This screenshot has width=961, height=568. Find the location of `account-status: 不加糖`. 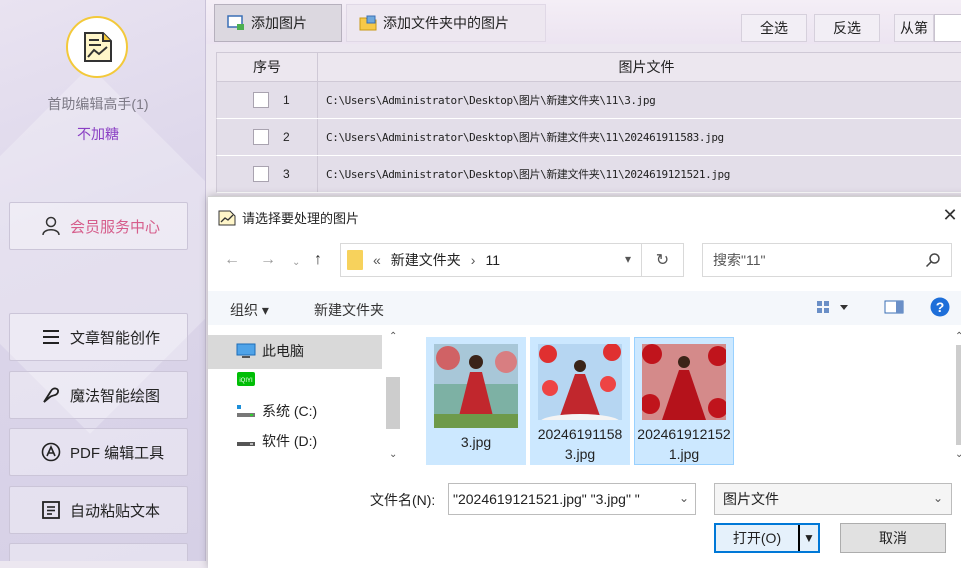

account-status: 不加糖 is located at coordinates (98, 134).